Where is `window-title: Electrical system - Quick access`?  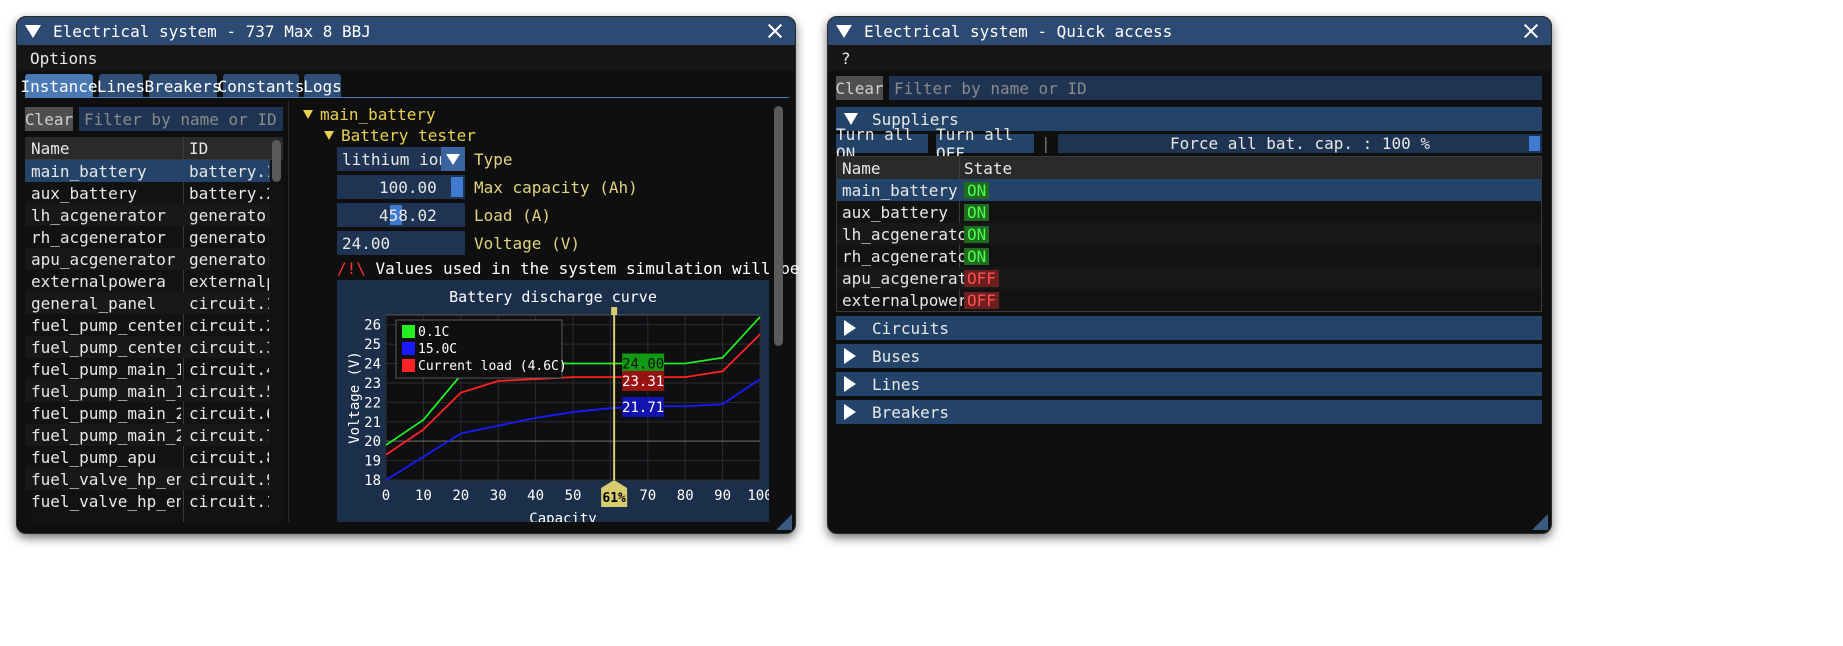
window-title: Electrical system - Quick access is located at coordinates (1018, 31).